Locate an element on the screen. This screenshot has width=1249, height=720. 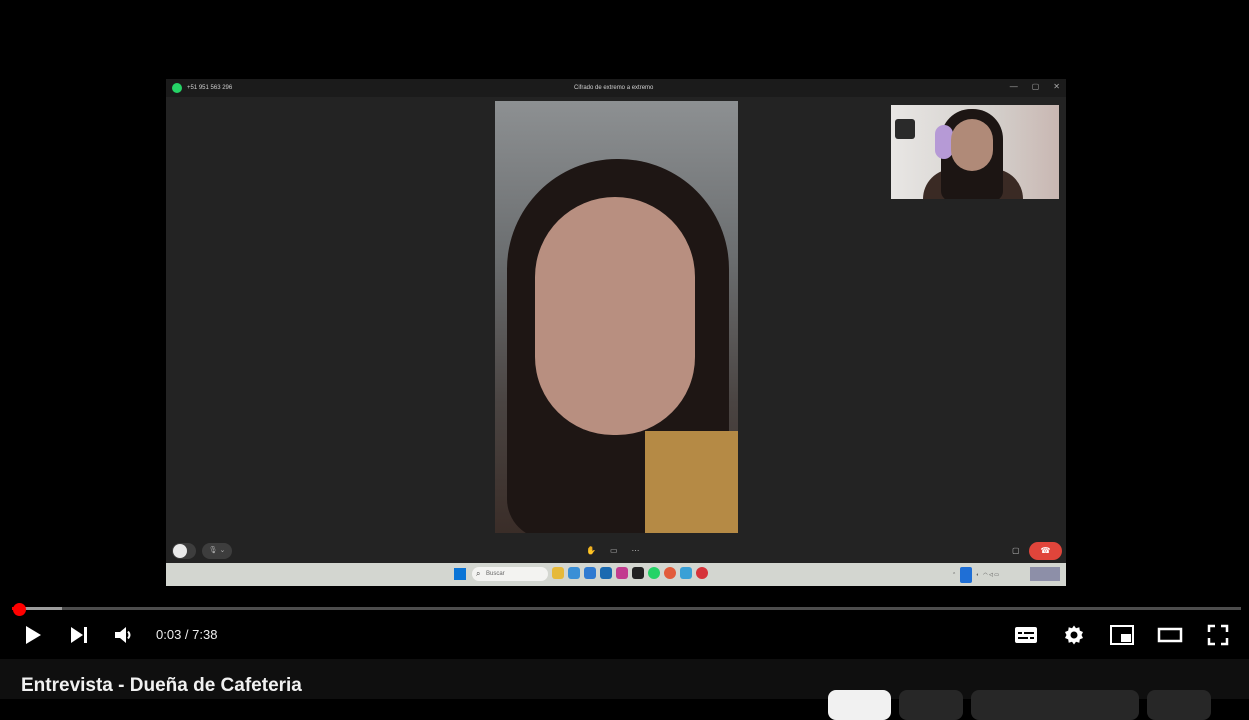
play-button is located at coordinates (32, 635).